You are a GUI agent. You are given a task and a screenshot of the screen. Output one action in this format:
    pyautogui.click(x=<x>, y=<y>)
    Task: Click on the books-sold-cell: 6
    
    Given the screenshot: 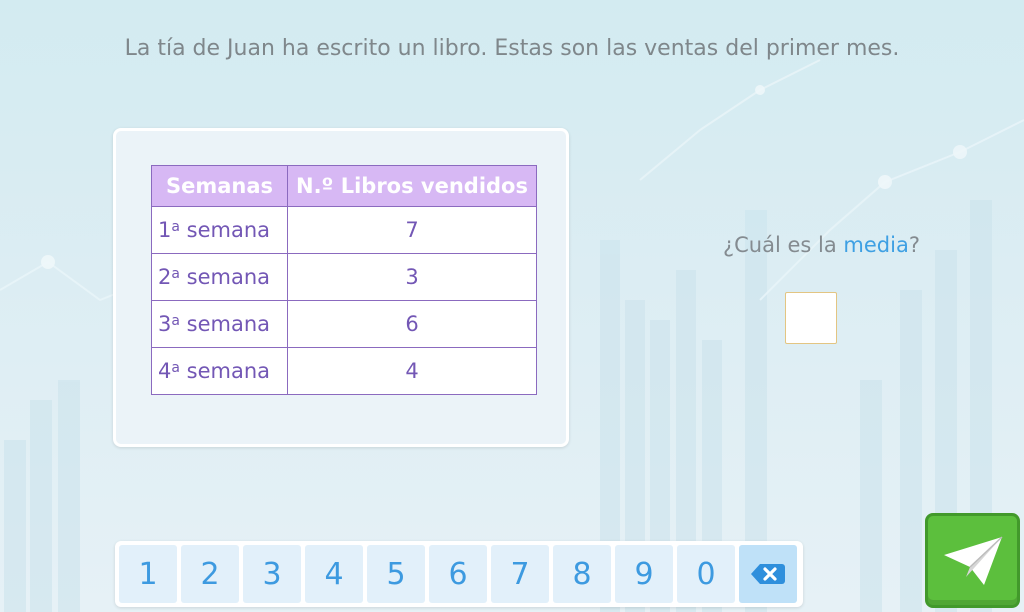 What is the action you would take?
    pyautogui.click(x=412, y=324)
    